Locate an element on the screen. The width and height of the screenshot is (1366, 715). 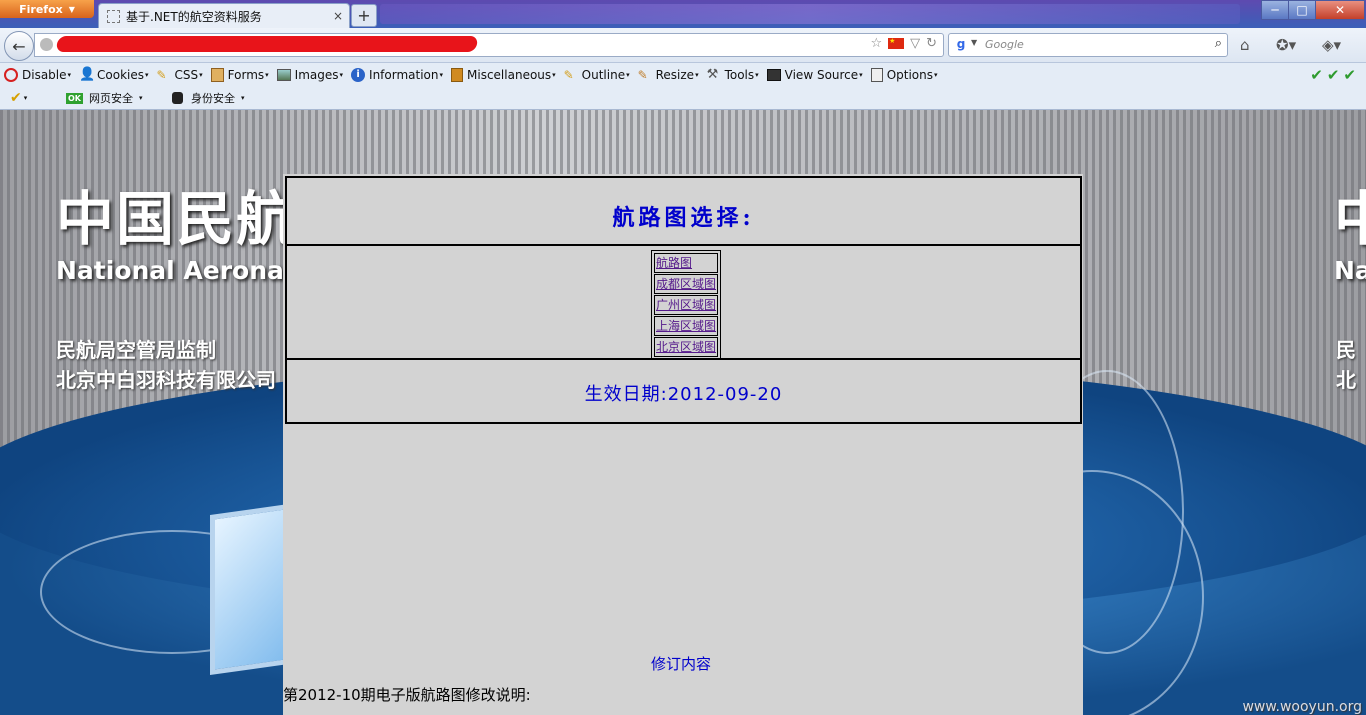
tab-active: 基于.NET的航空资料服务 × is located at coordinates (224, 16).